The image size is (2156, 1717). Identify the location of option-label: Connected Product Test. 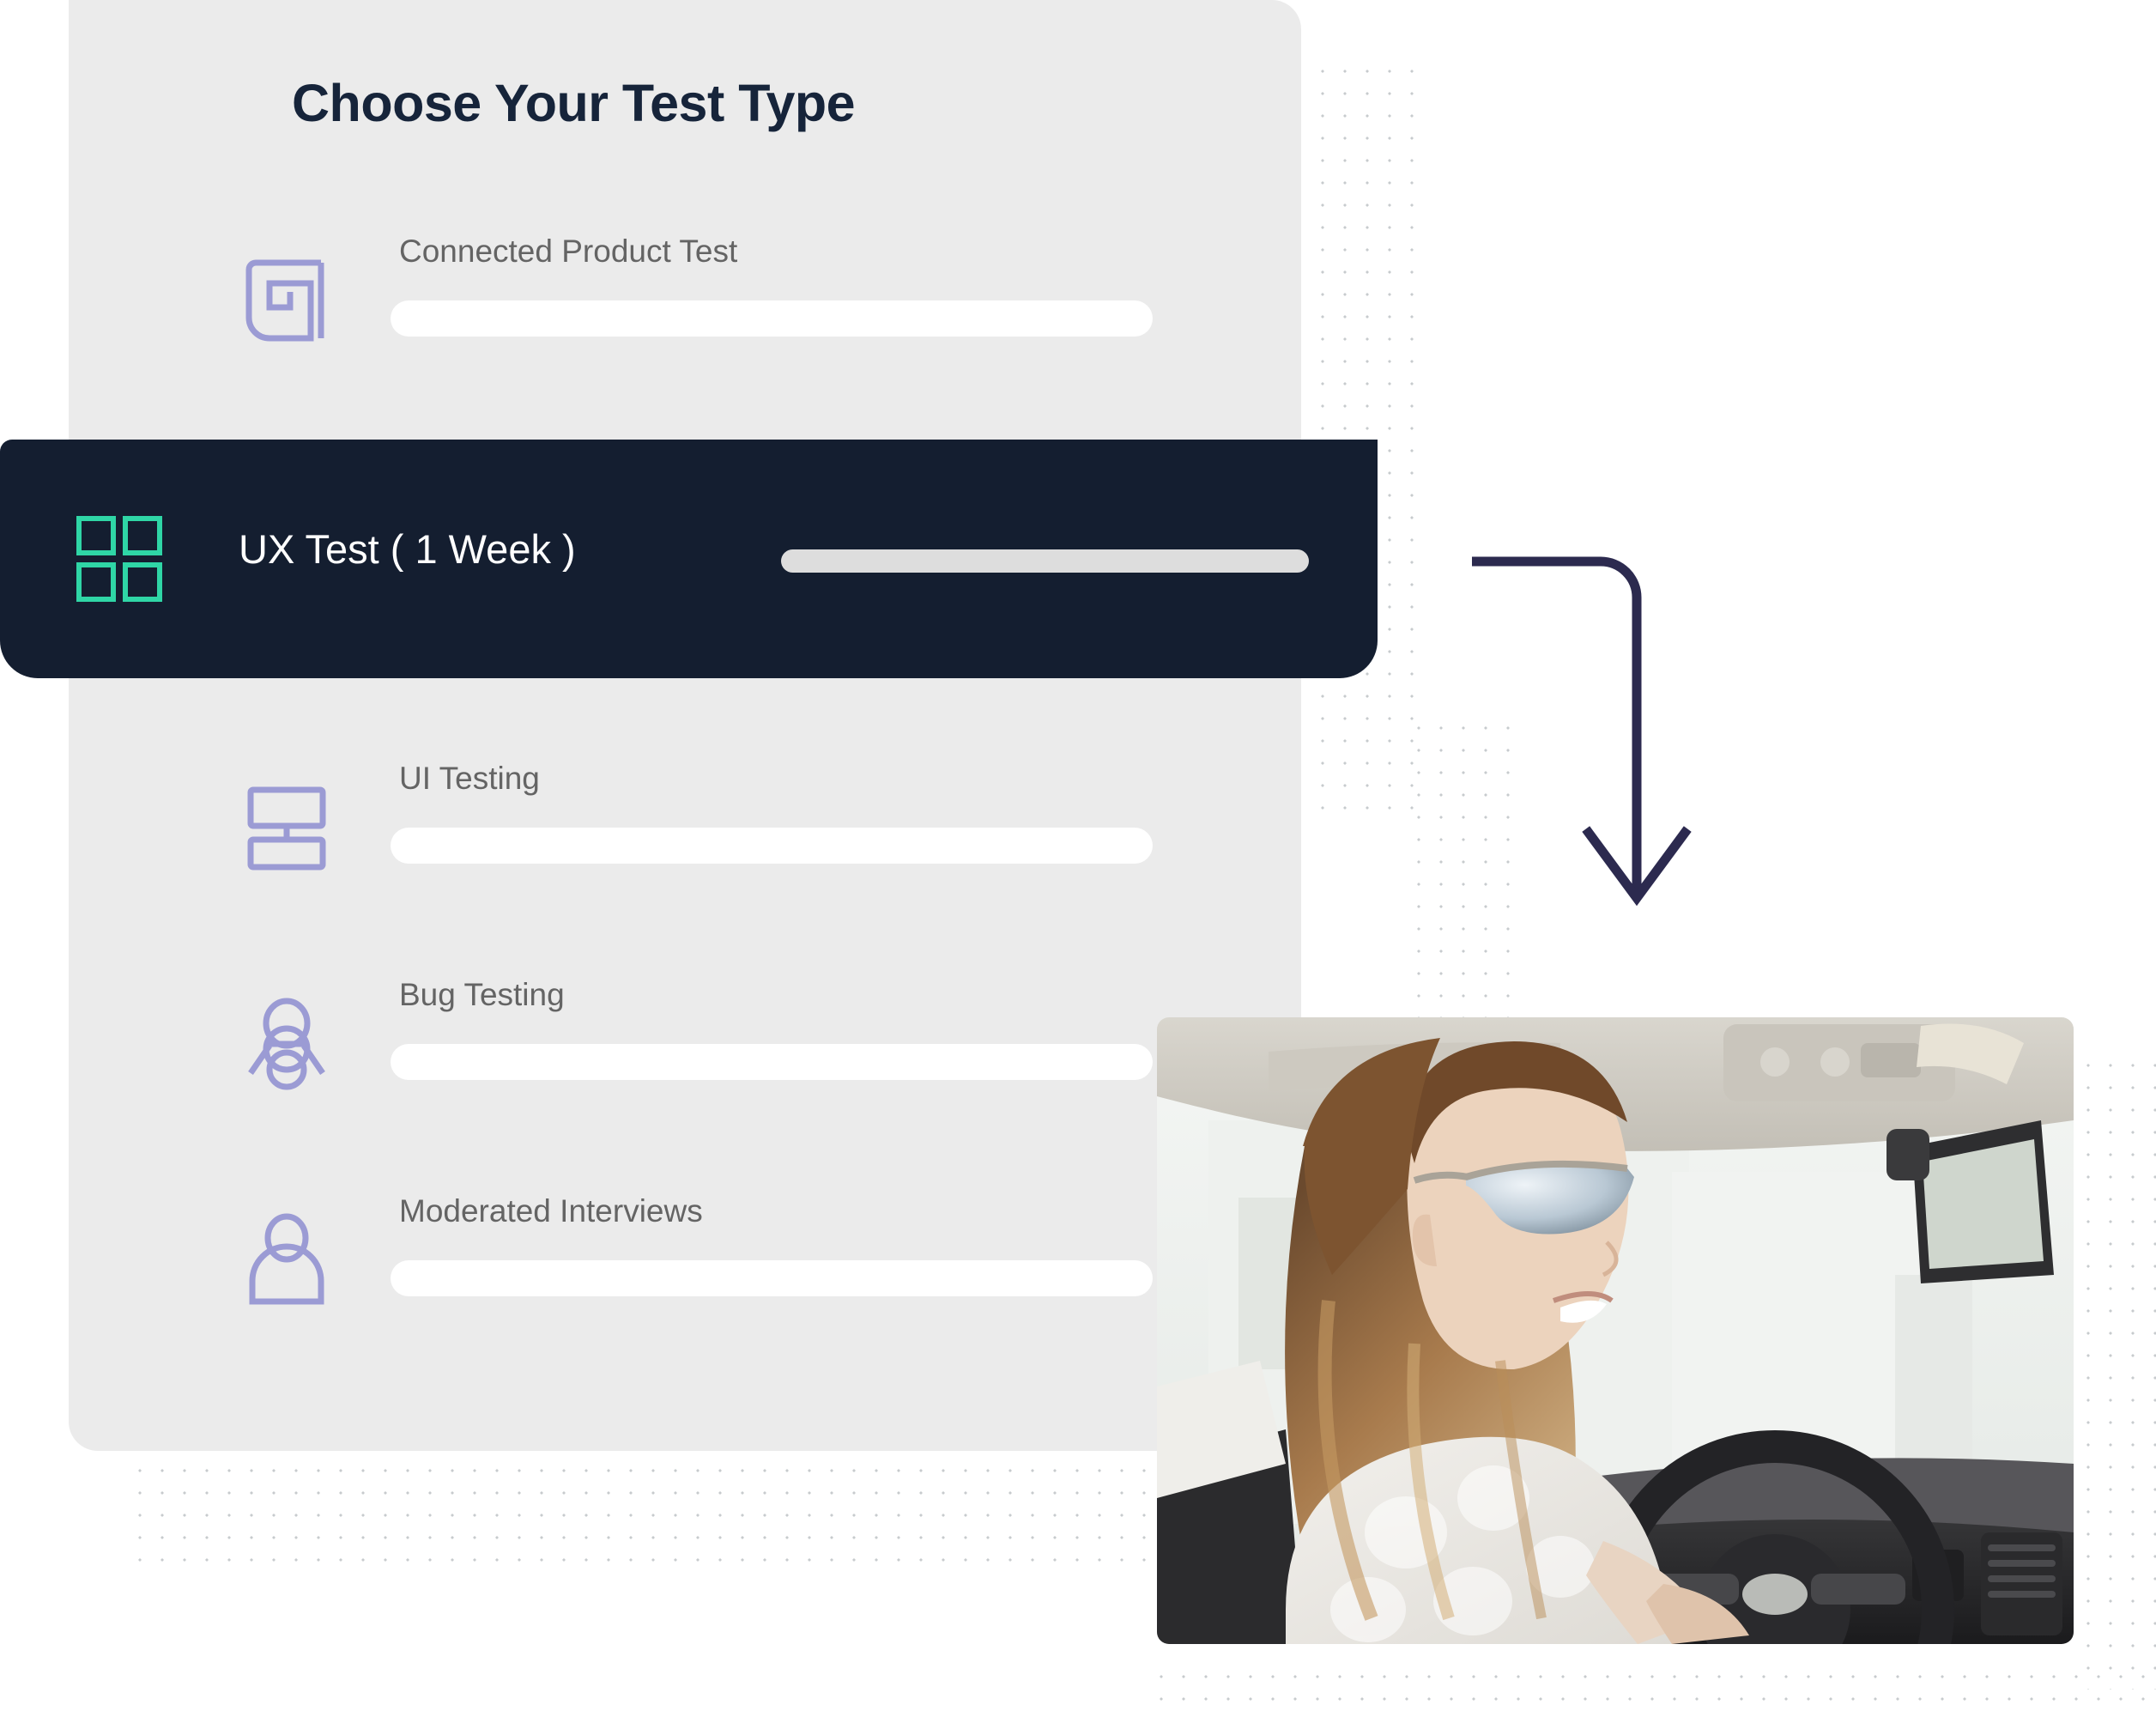
(568, 251).